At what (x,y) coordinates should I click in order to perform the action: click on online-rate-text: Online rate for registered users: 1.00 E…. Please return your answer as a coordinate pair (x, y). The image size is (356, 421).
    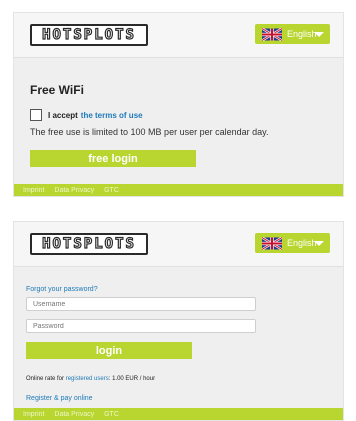
    Looking at the image, I should click on (90, 379).